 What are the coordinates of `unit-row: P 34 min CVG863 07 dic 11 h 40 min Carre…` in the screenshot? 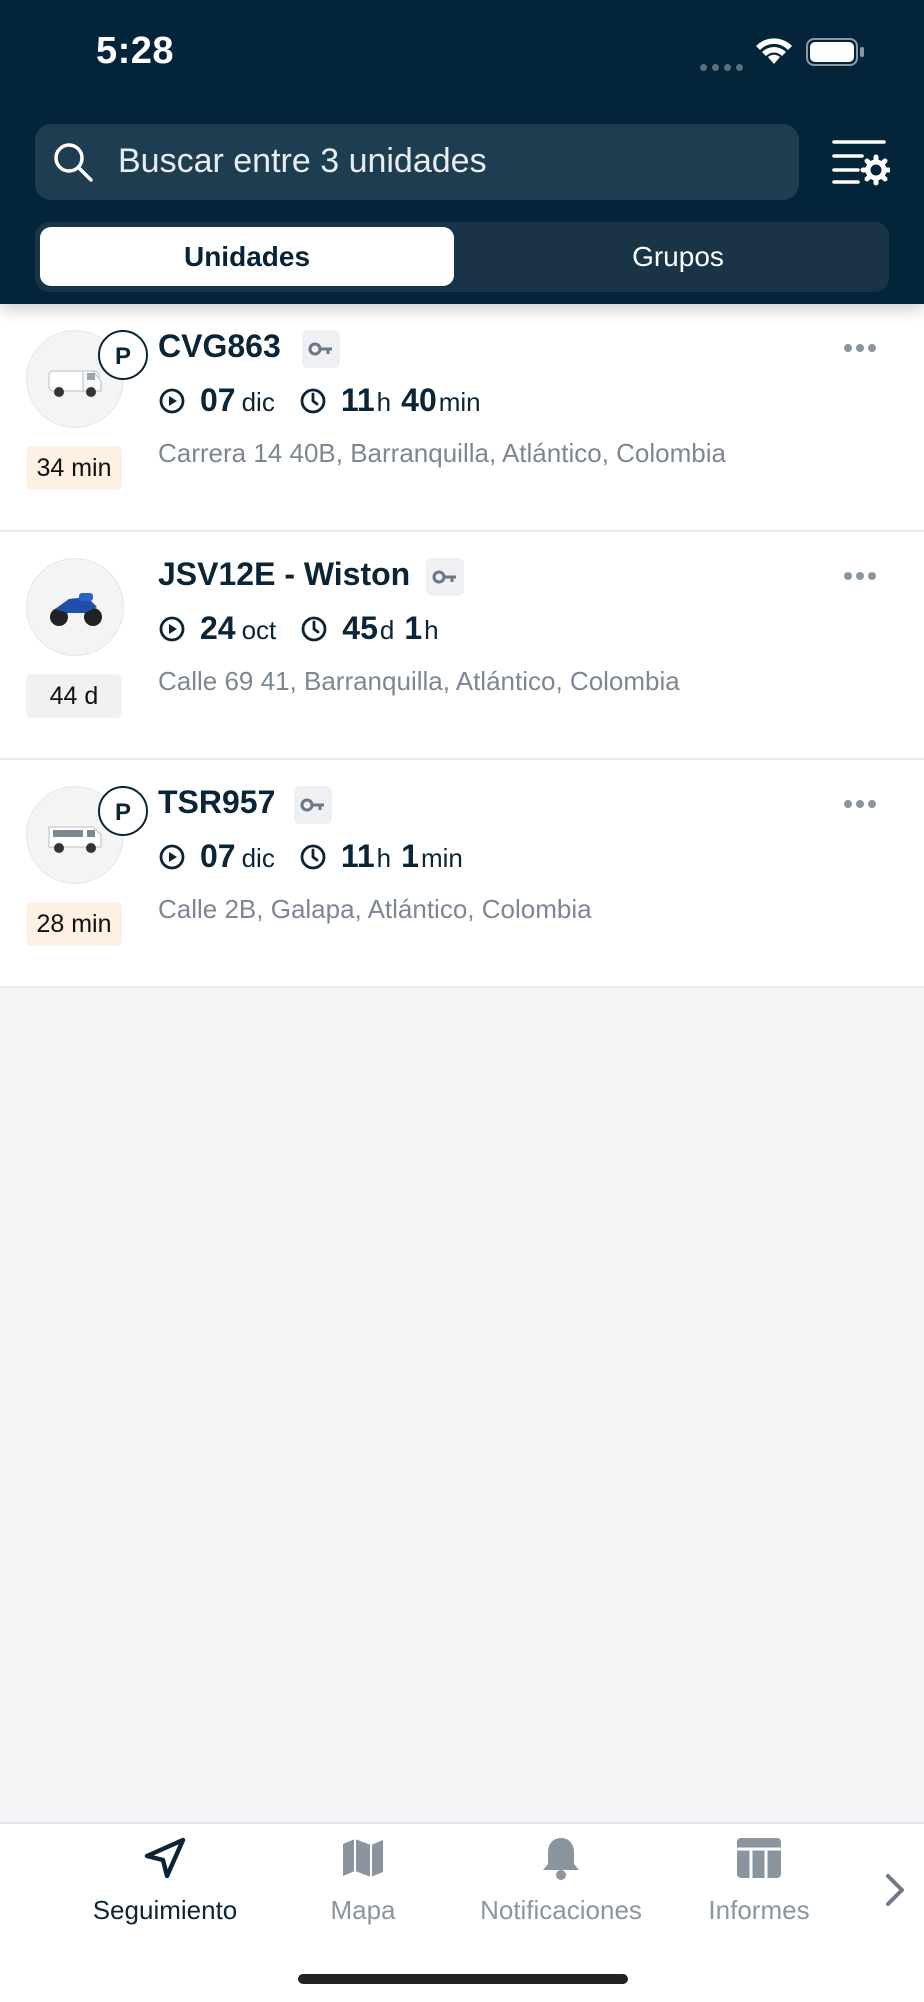 It's located at (462, 418).